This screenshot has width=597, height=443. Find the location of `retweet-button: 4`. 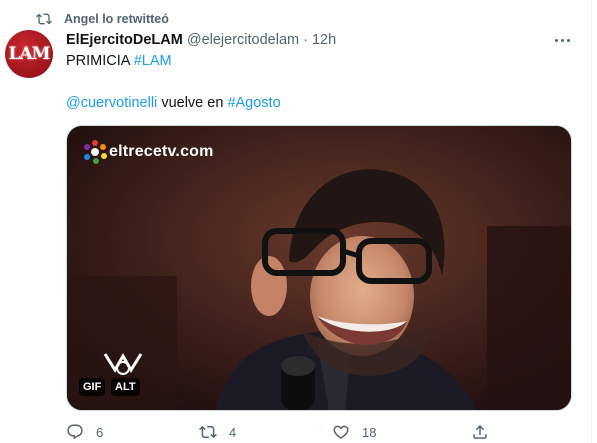

retweet-button: 4 is located at coordinates (217, 432).